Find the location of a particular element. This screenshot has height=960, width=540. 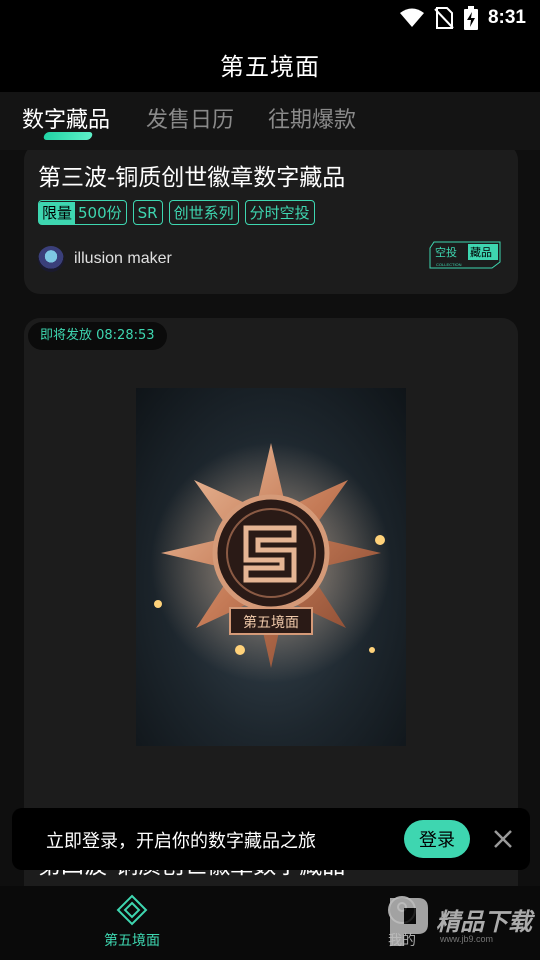

tab-sale-calendar: 发售日历 is located at coordinates (190, 118).